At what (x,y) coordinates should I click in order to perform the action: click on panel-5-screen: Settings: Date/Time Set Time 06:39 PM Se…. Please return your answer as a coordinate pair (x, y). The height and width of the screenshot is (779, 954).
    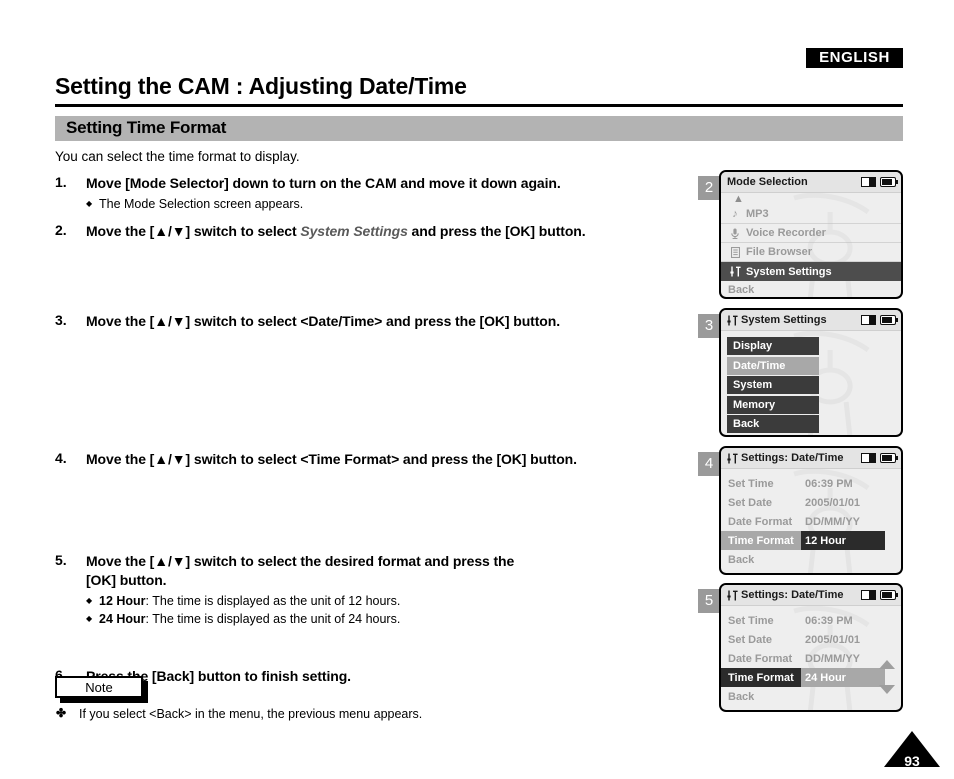
    Looking at the image, I should click on (811, 647).